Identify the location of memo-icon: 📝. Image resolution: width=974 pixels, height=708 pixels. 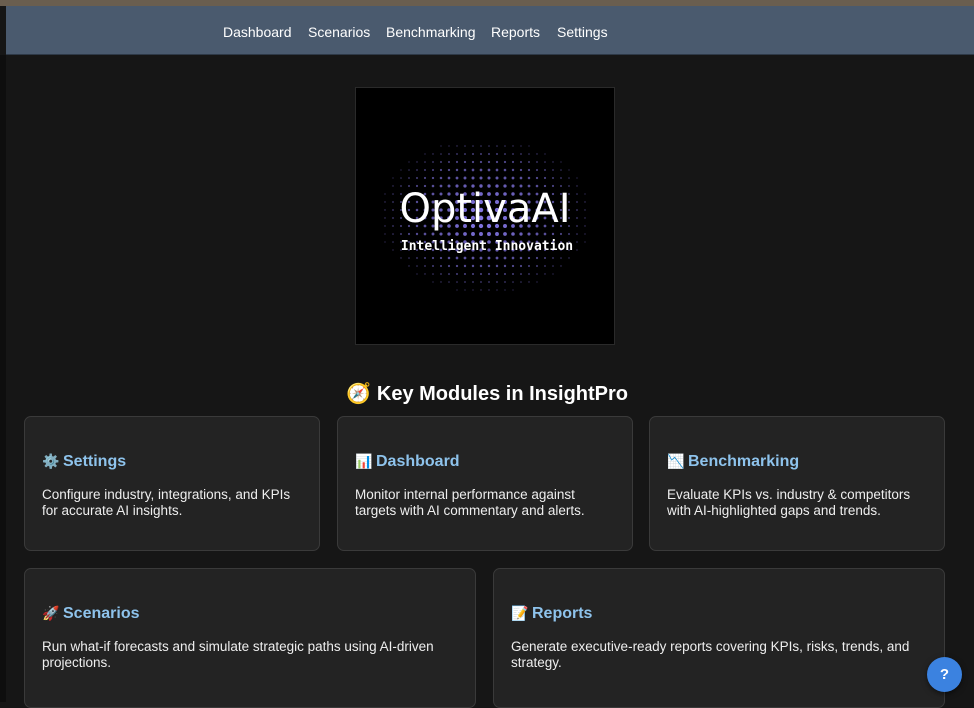
(520, 613).